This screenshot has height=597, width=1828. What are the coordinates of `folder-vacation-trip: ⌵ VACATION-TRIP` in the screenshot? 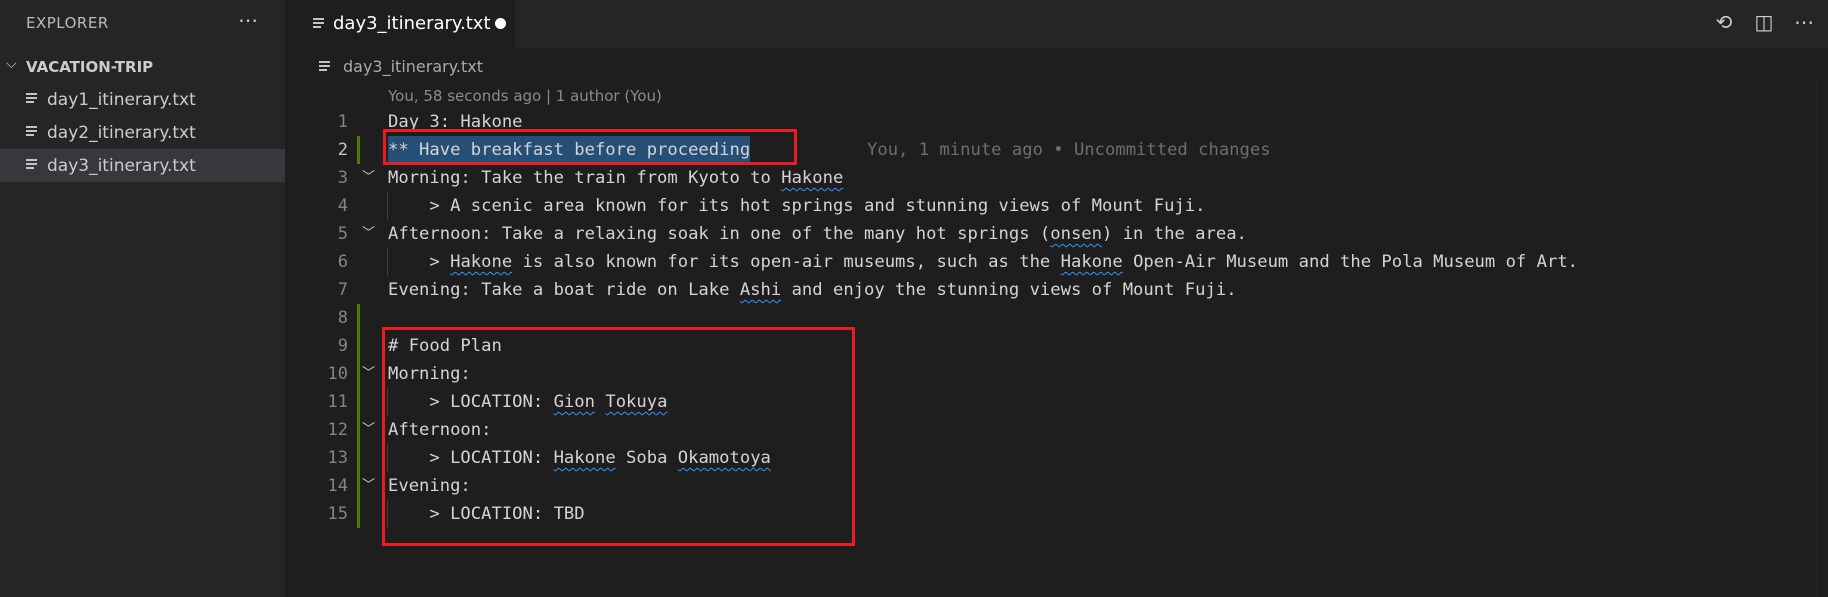 It's located at (142, 69).